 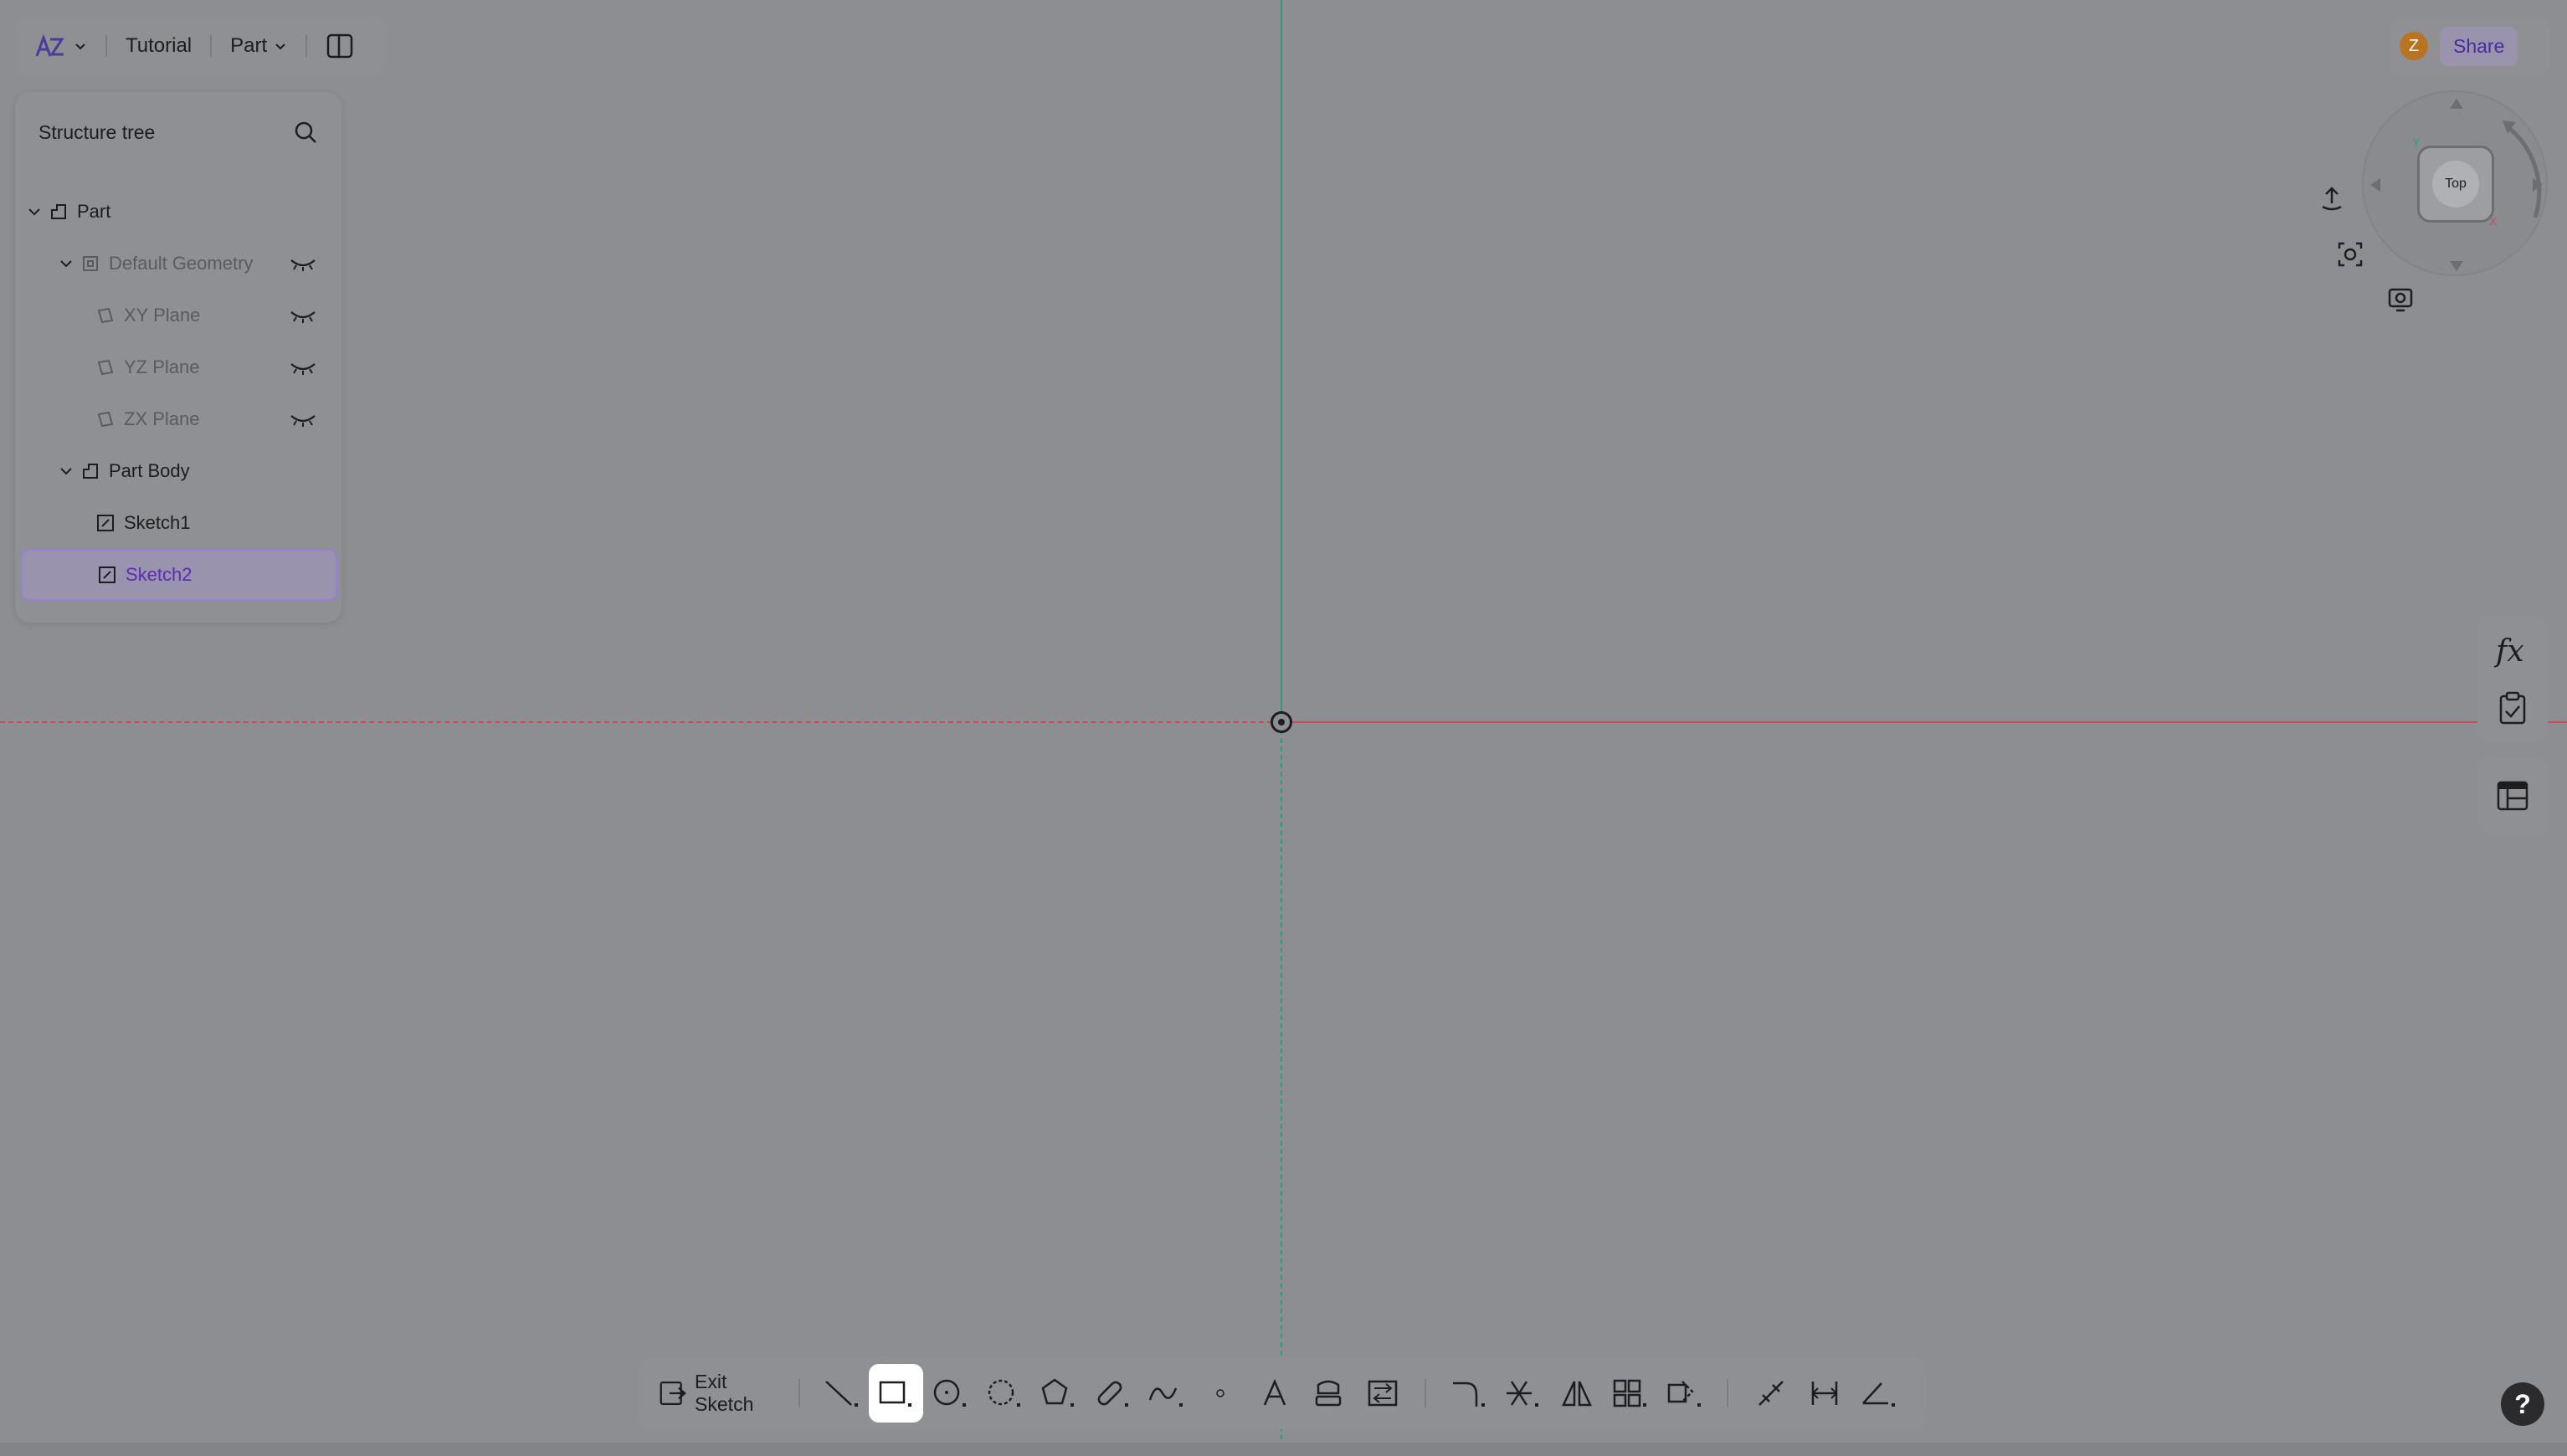 What do you see at coordinates (1878, 1394) in the screenshot?
I see `angle-tool` at bounding box center [1878, 1394].